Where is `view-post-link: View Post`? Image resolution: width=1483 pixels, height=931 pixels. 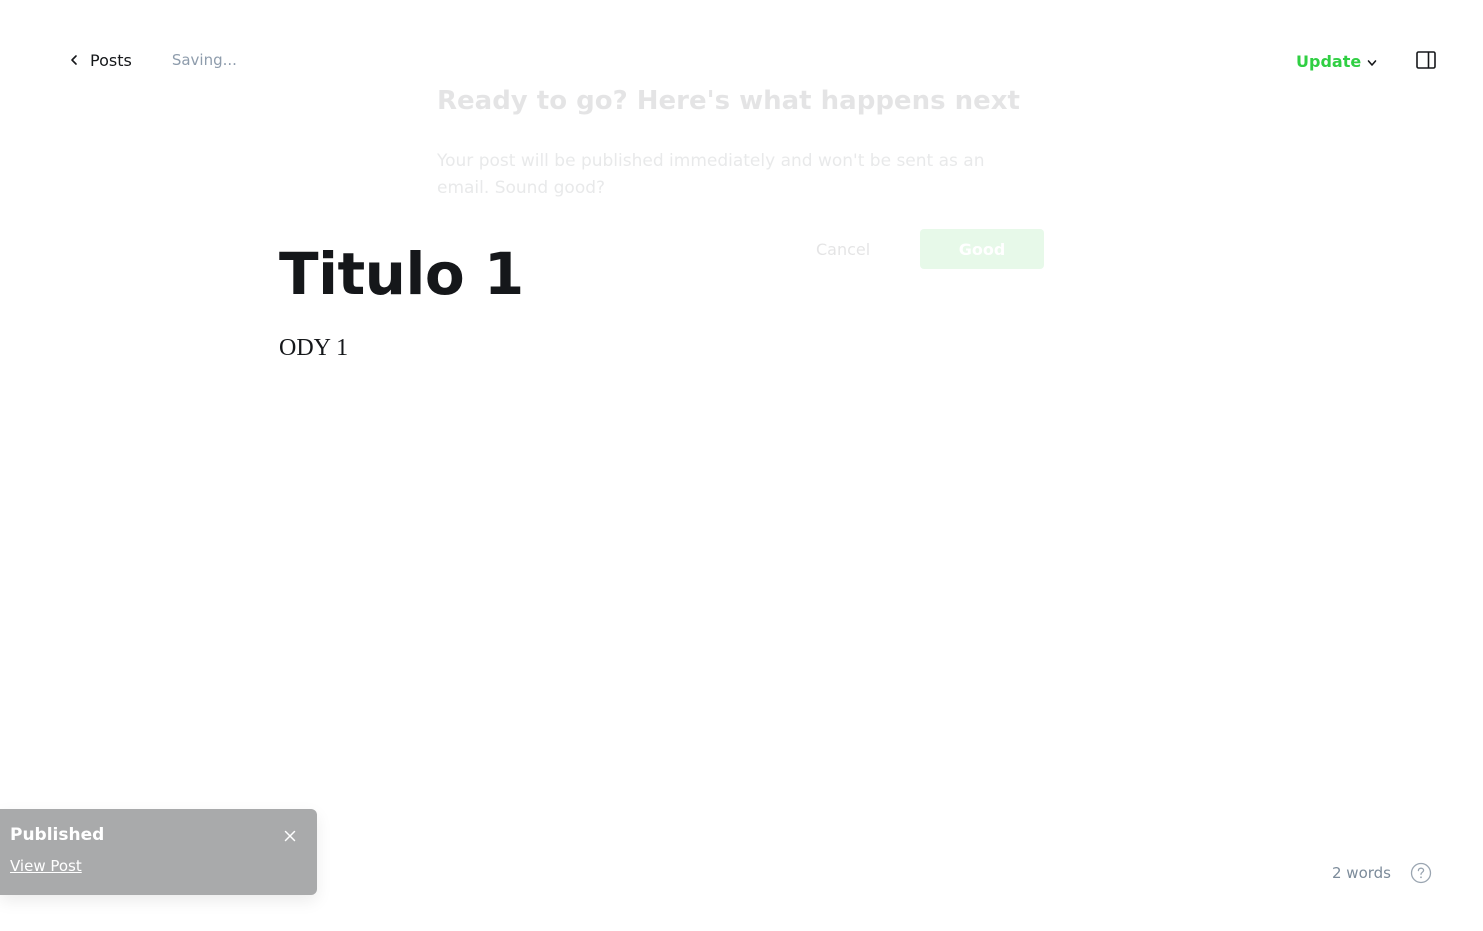
view-post-link: View Post is located at coordinates (46, 866).